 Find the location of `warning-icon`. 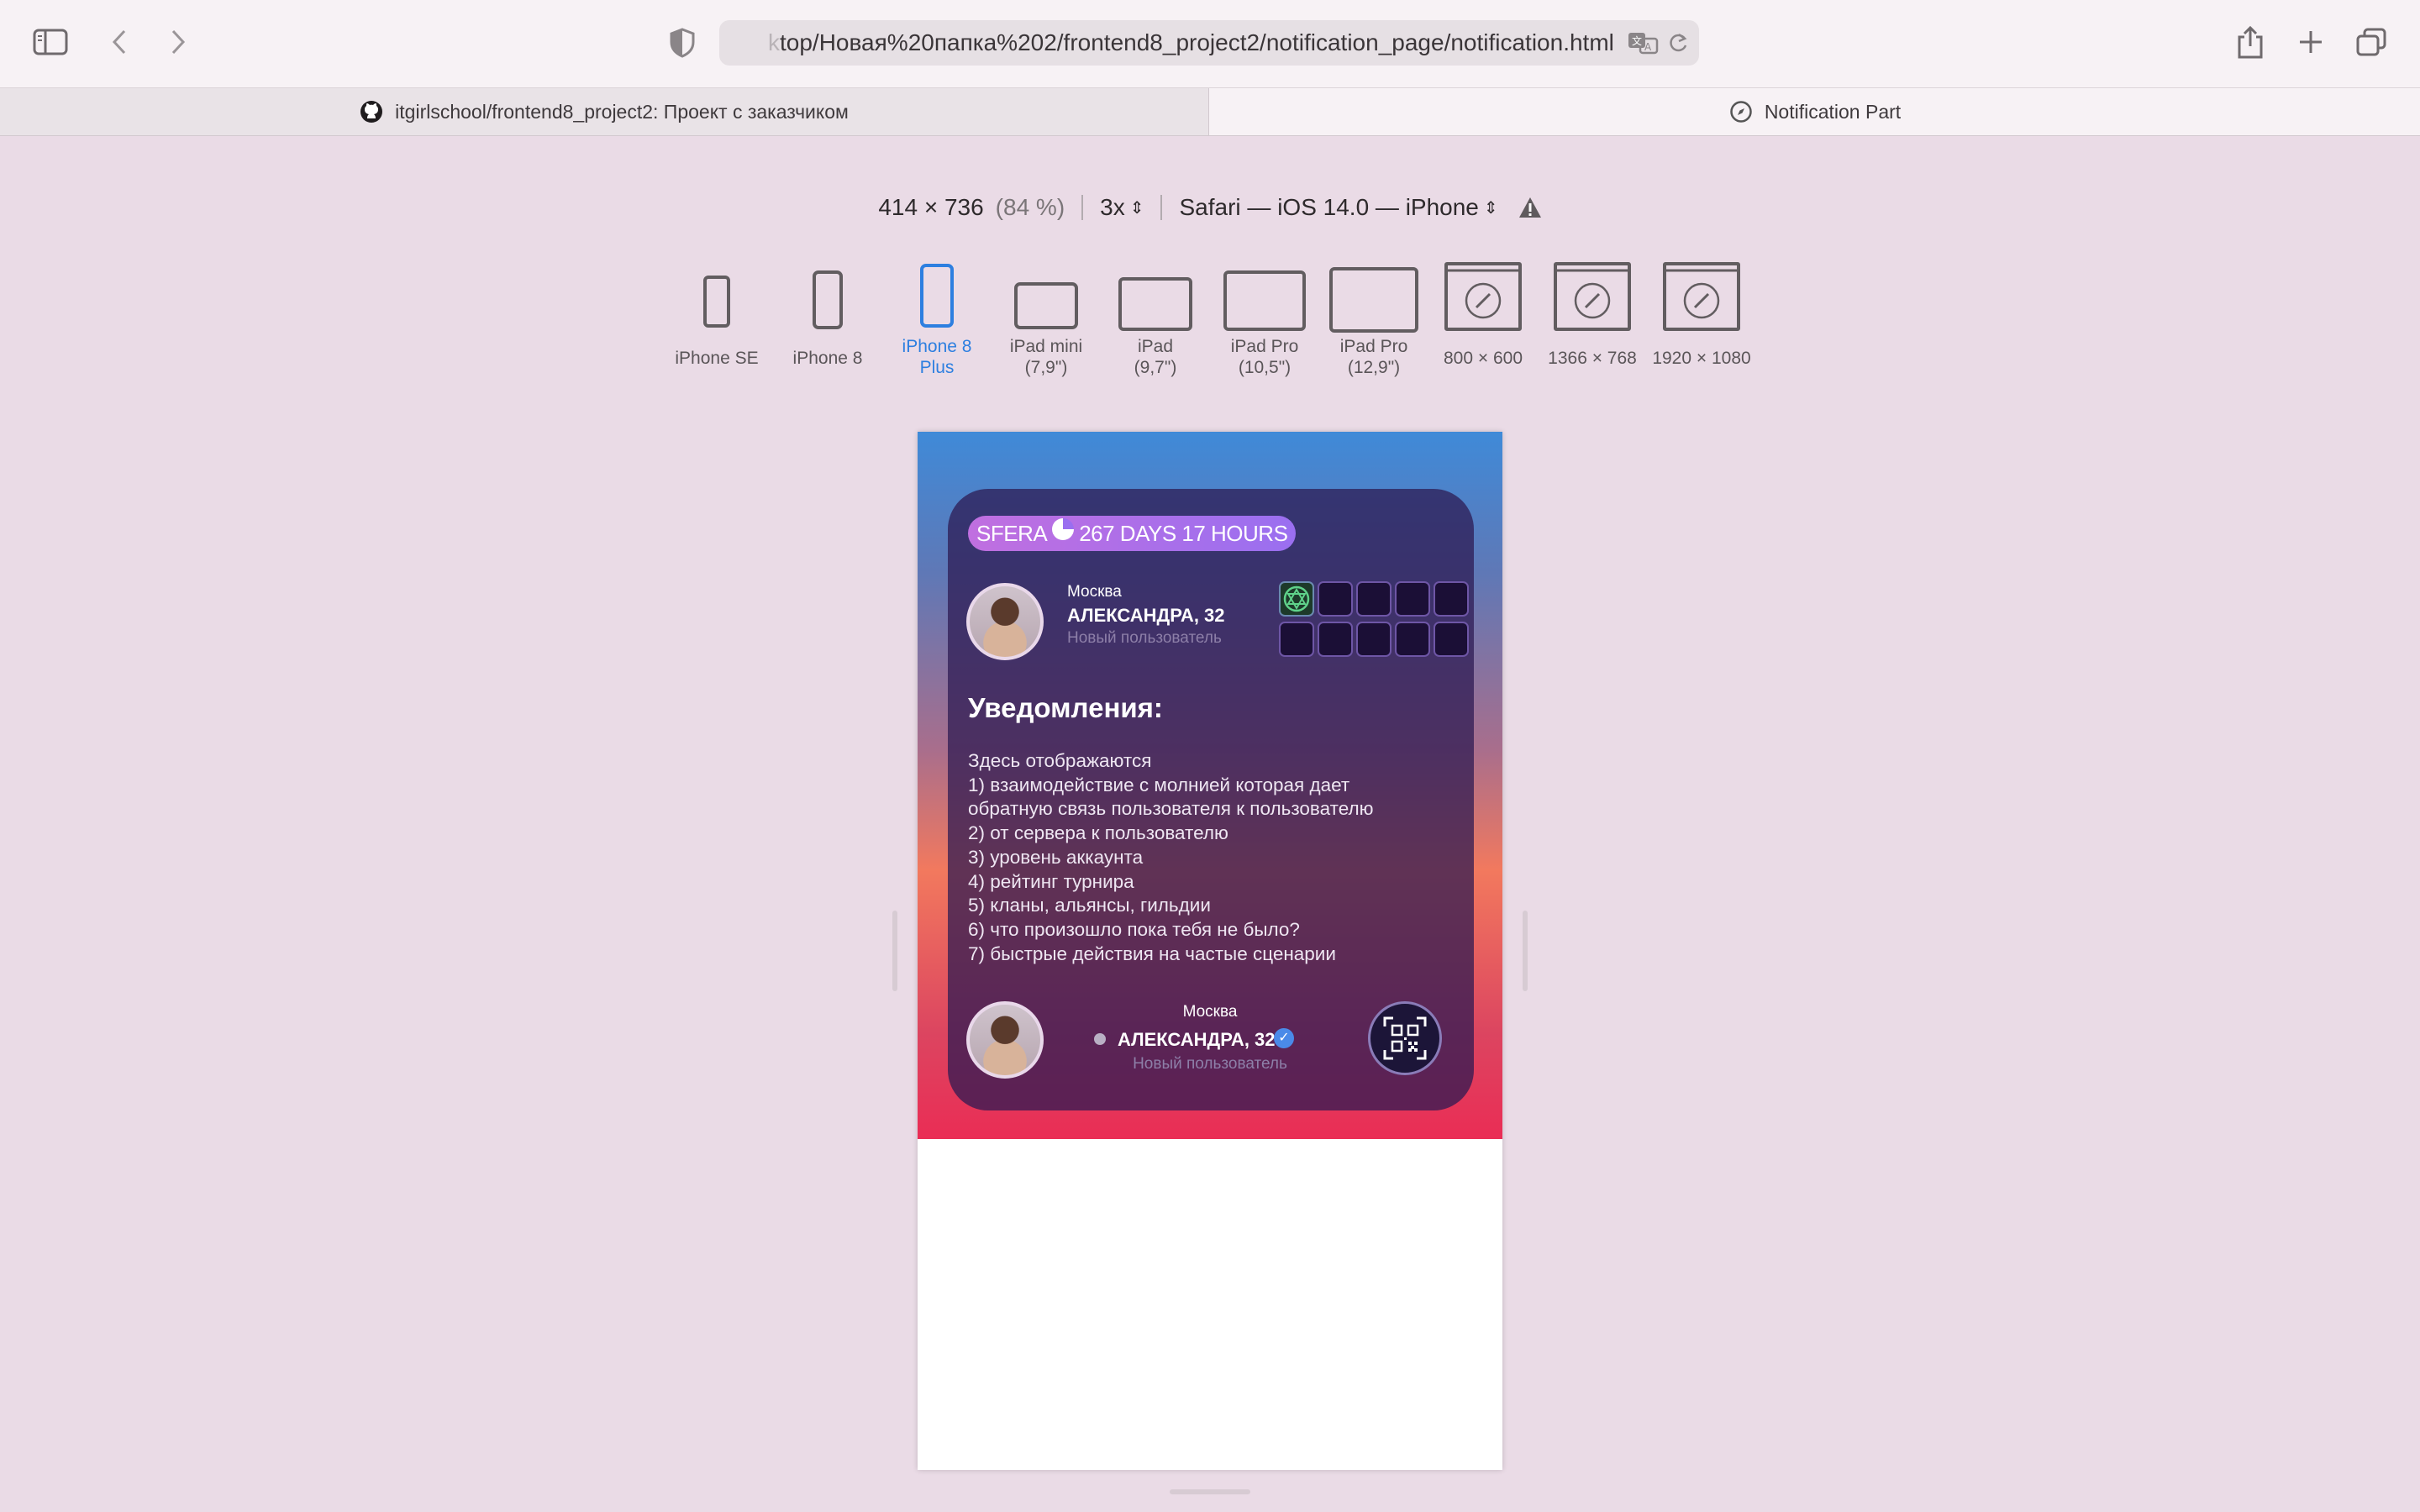

warning-icon is located at coordinates (1530, 207).